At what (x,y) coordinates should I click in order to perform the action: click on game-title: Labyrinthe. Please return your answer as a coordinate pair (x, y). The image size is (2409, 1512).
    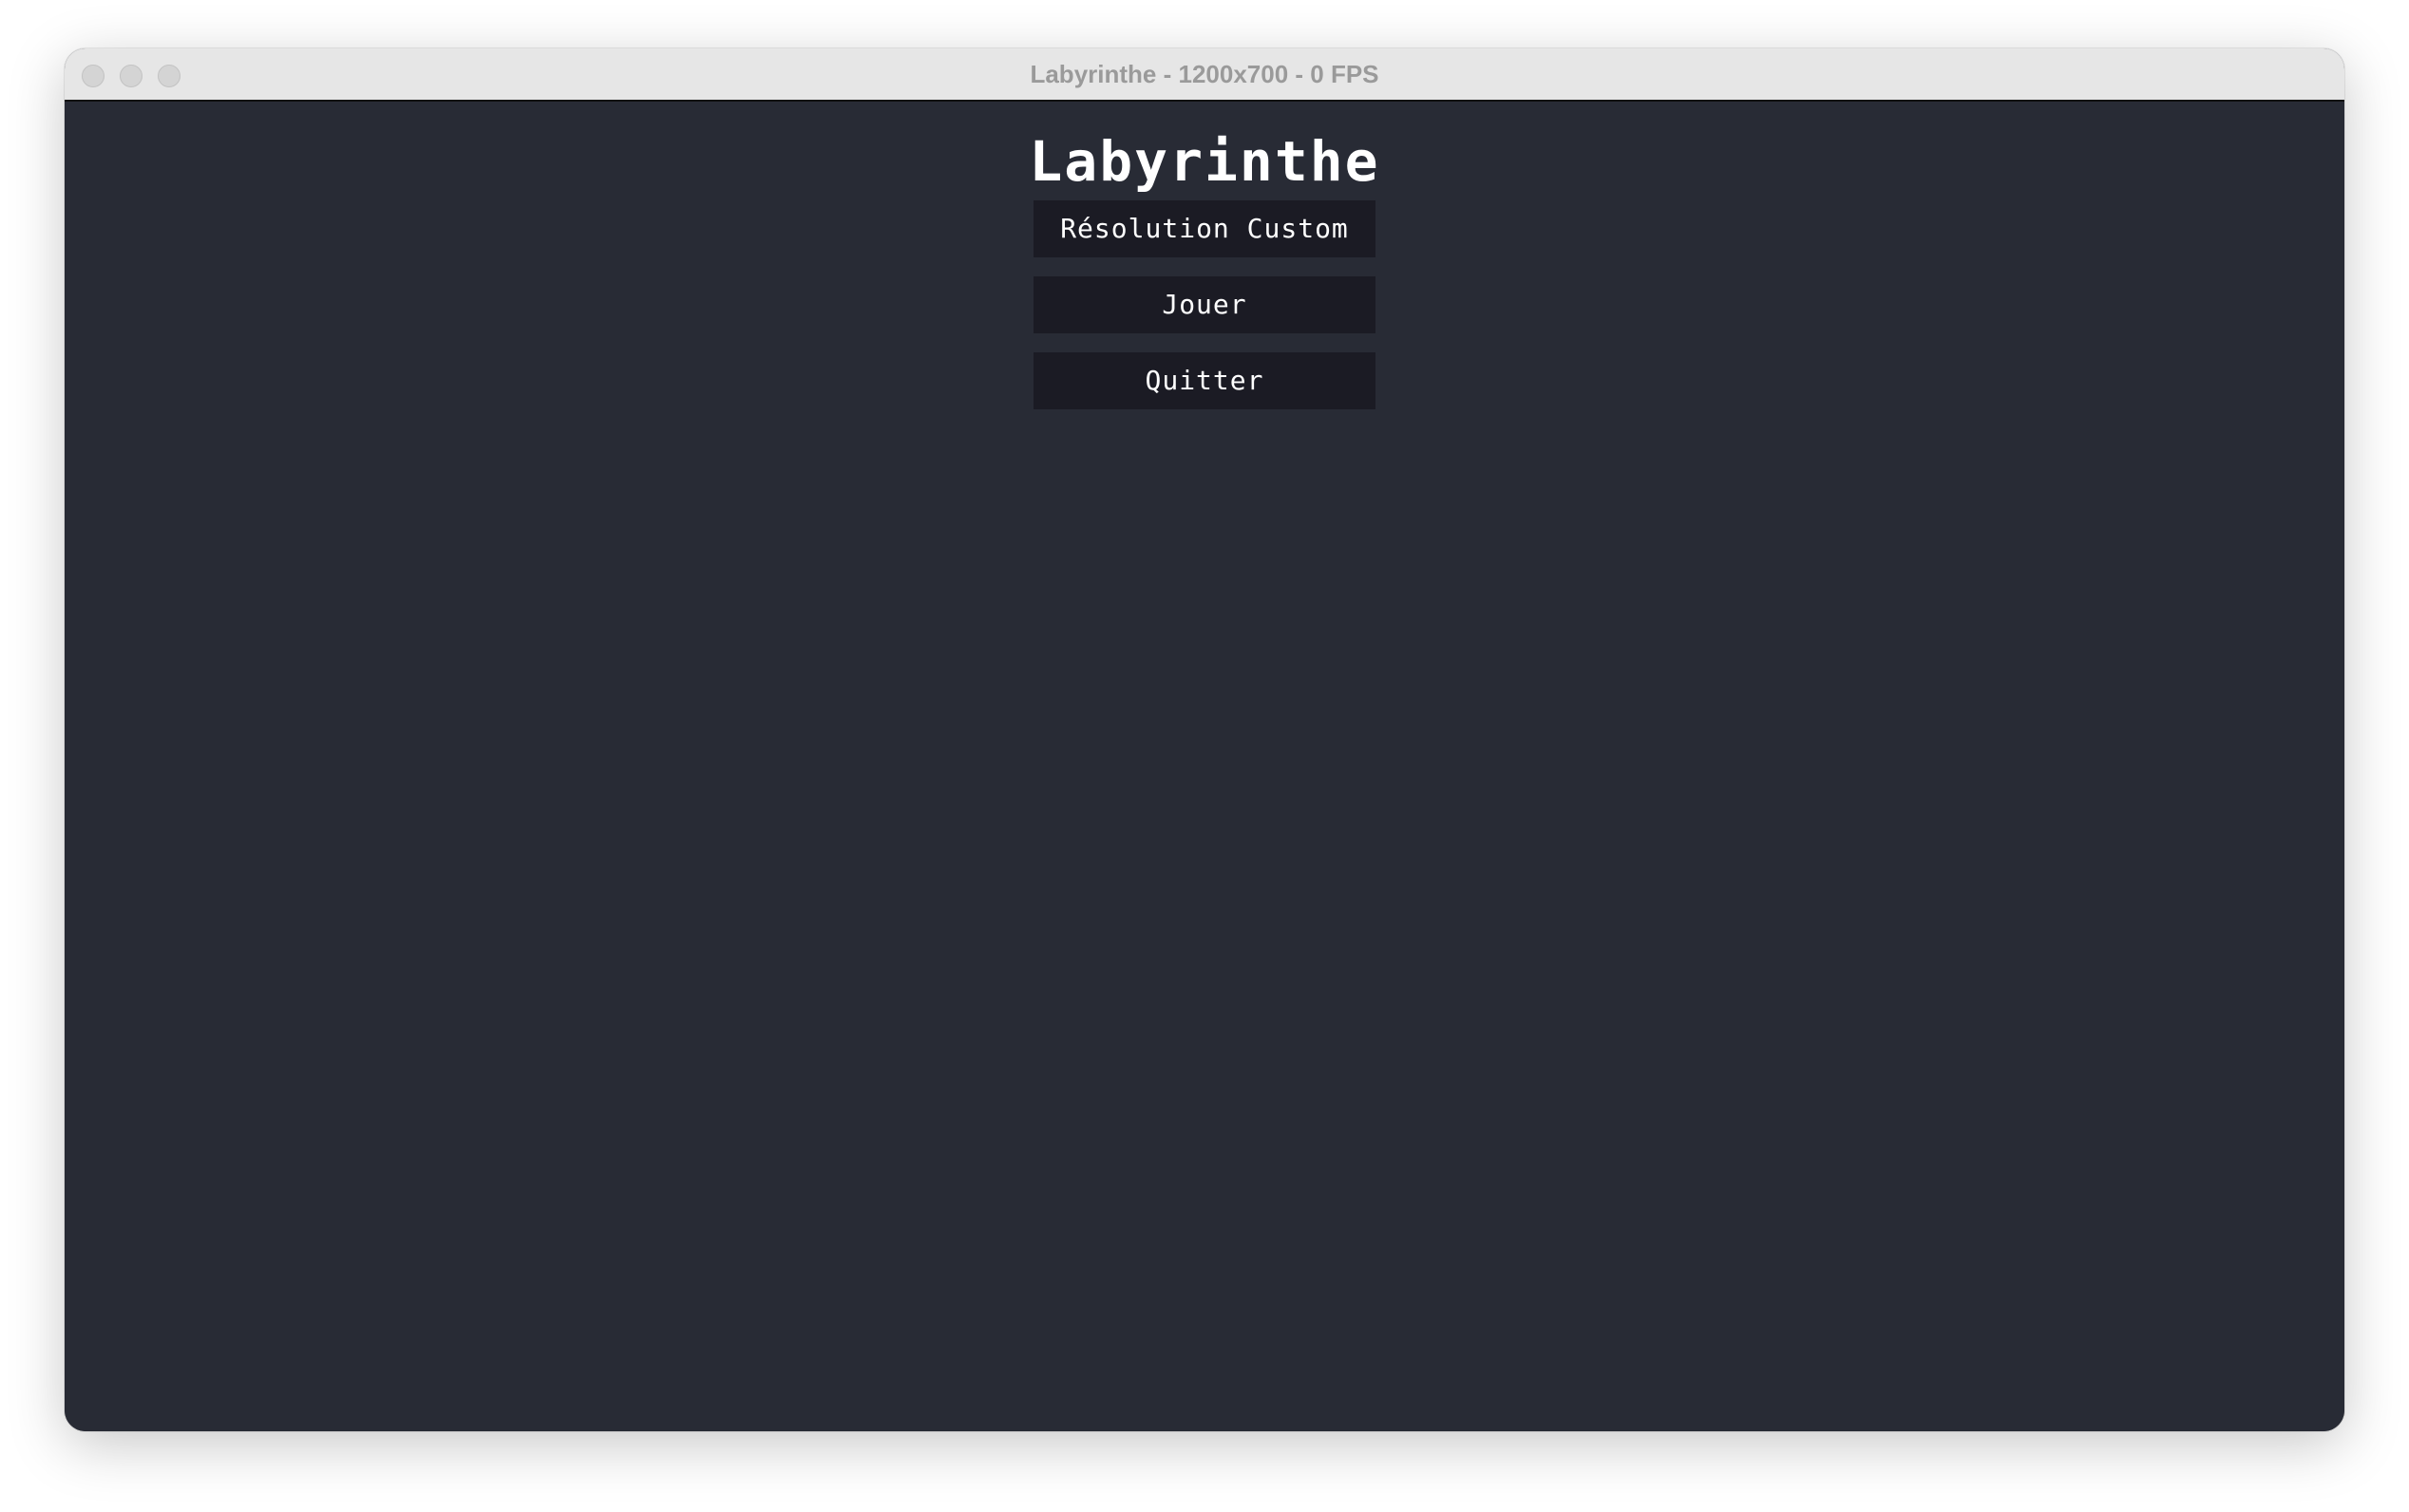
    Looking at the image, I should click on (1204, 162).